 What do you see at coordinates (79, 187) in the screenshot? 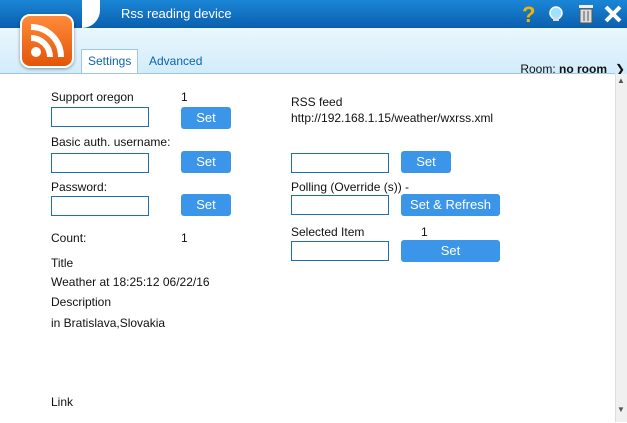
I see `password-label: Password:` at bounding box center [79, 187].